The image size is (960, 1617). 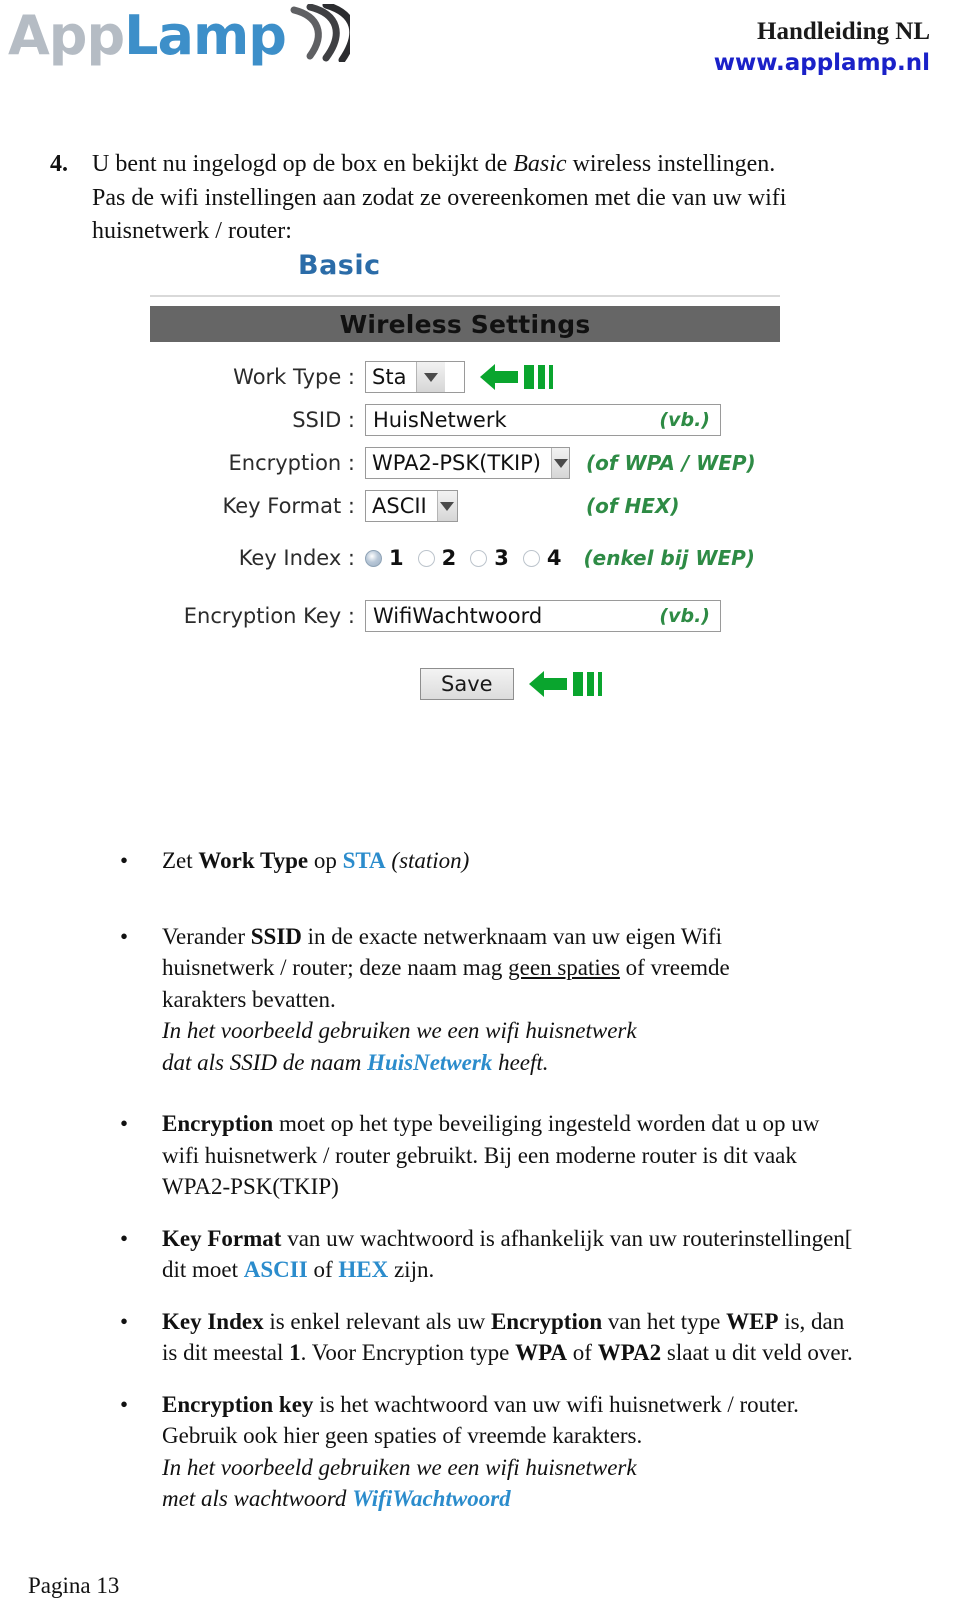 What do you see at coordinates (59, 164) in the screenshot?
I see `step-number: 4.` at bounding box center [59, 164].